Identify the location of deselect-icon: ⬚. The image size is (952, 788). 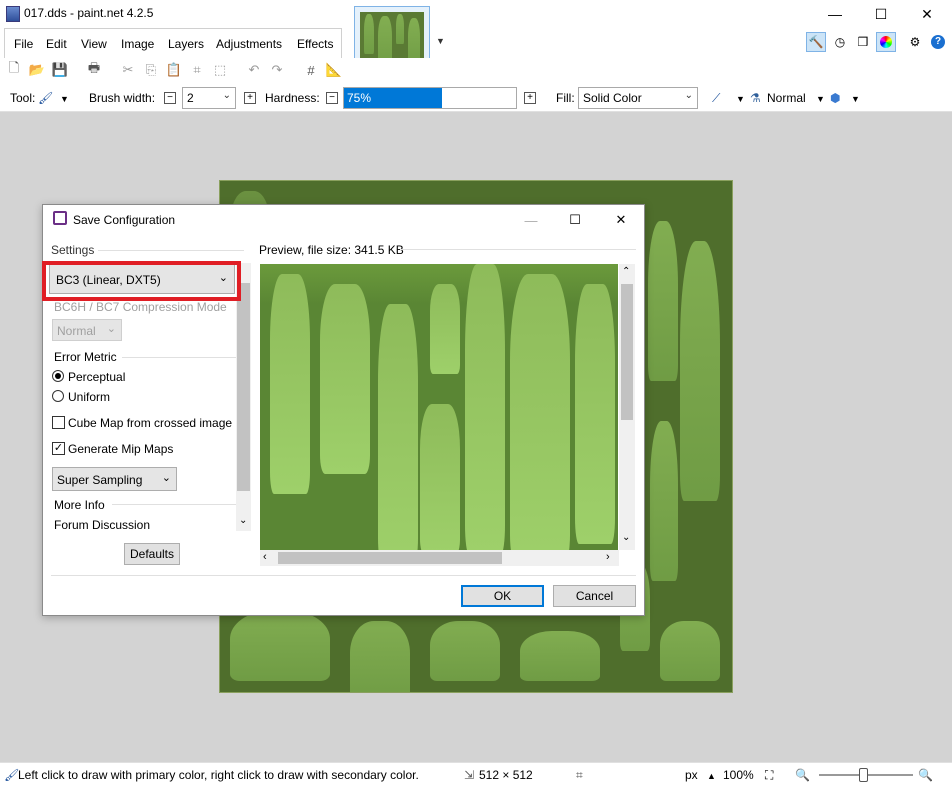
(220, 70).